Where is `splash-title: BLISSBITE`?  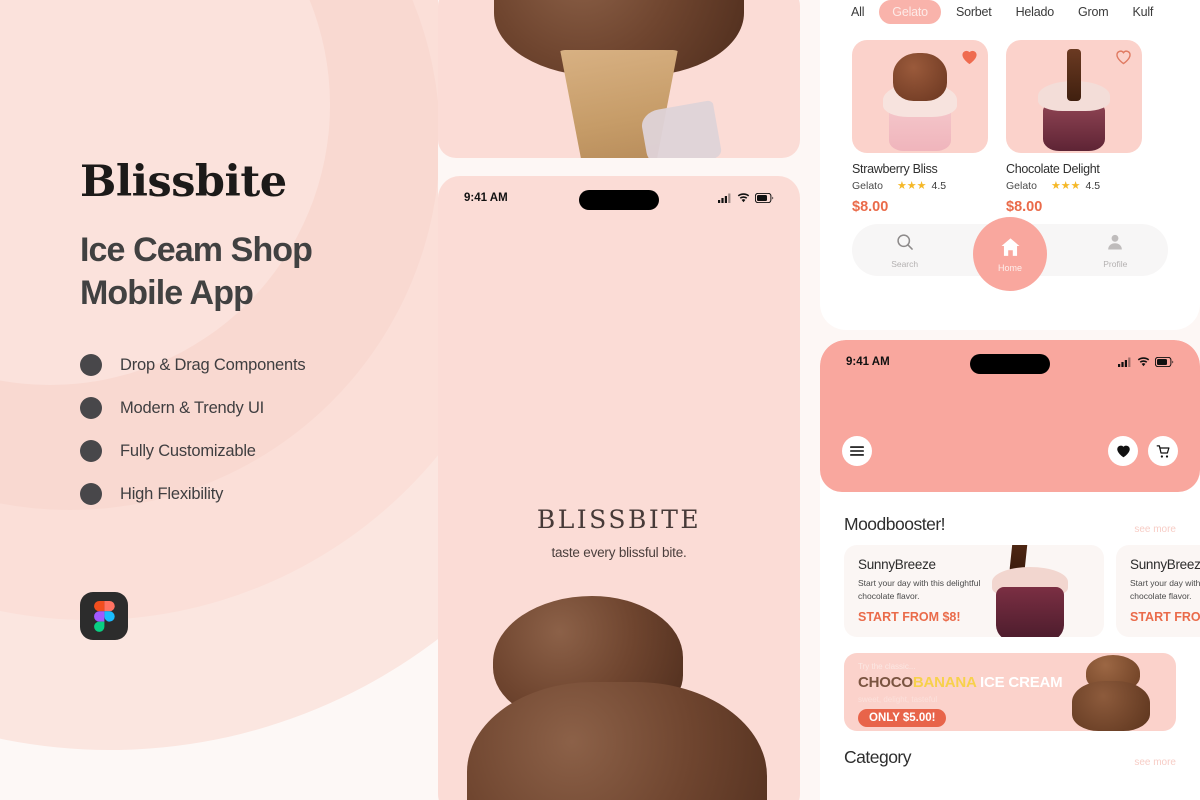 splash-title: BLISSBITE is located at coordinates (619, 519).